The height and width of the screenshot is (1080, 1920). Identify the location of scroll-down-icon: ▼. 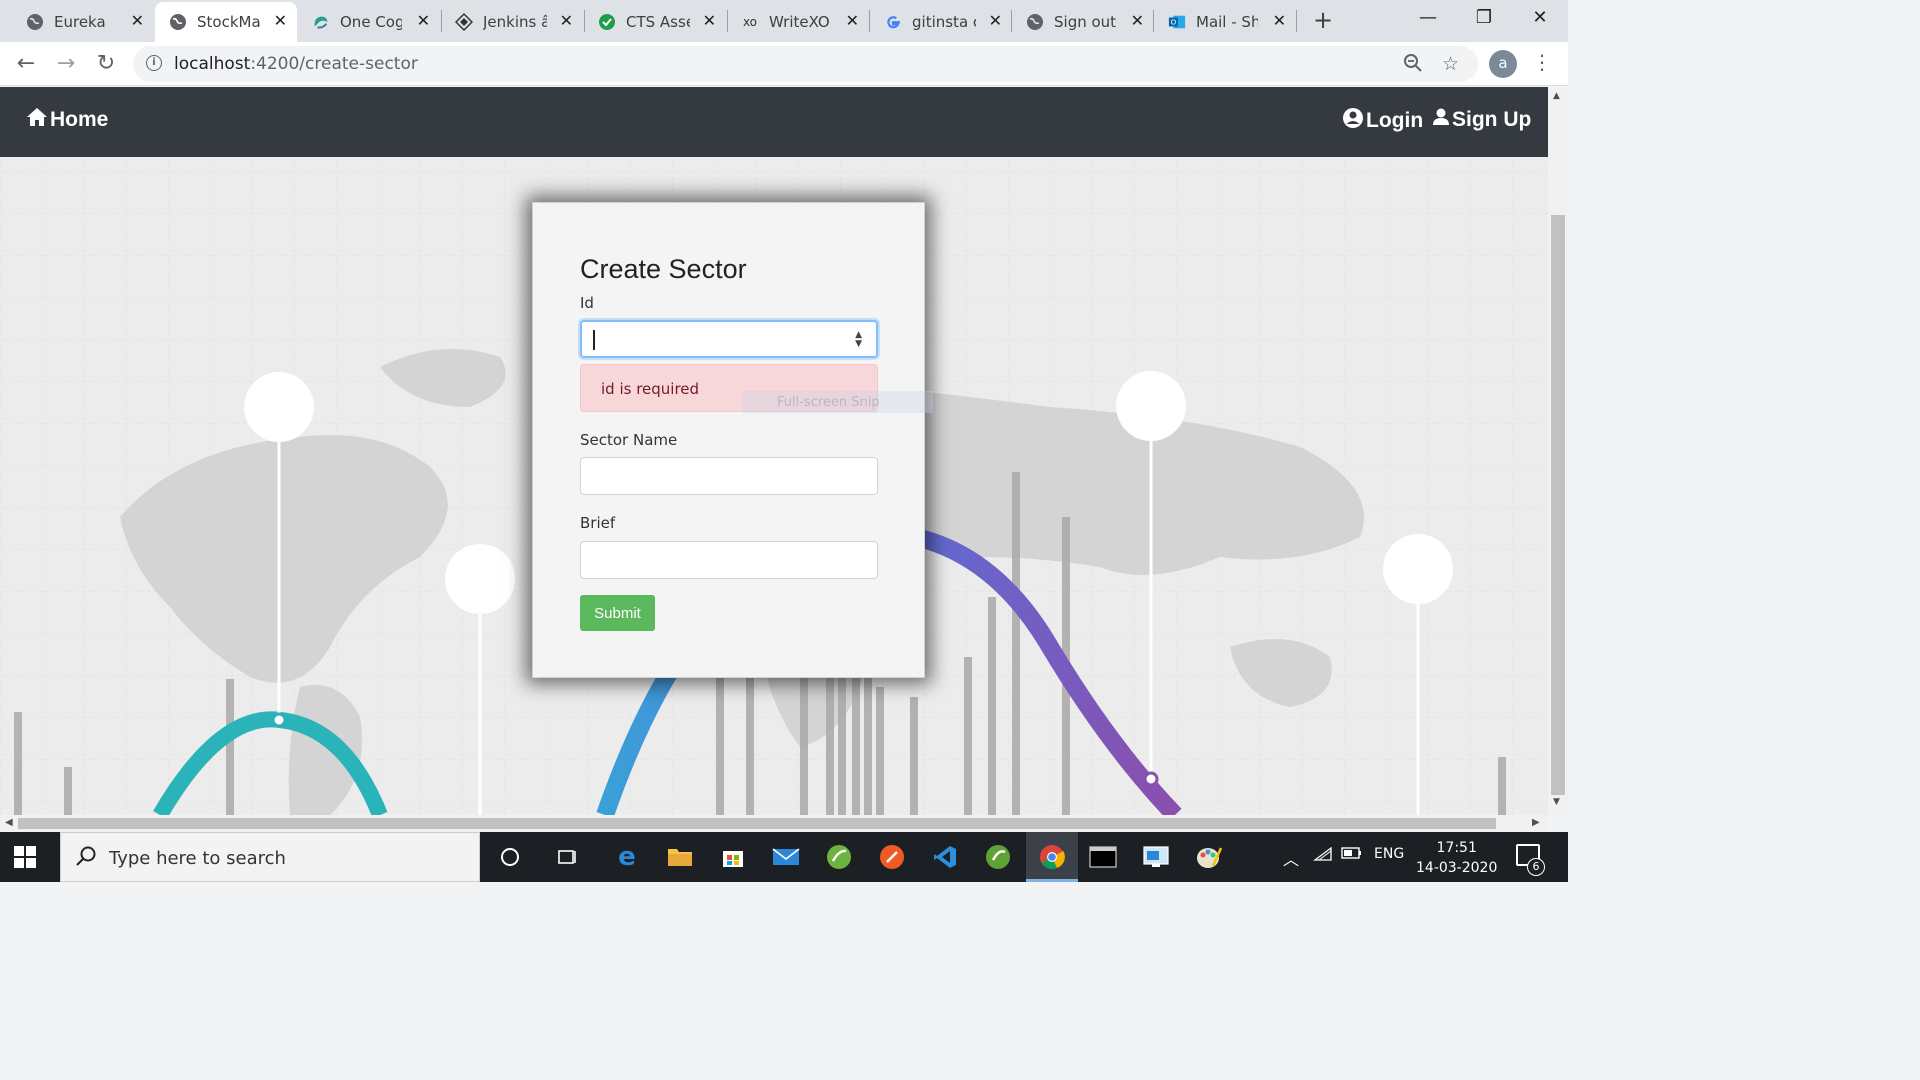
(1556, 802).